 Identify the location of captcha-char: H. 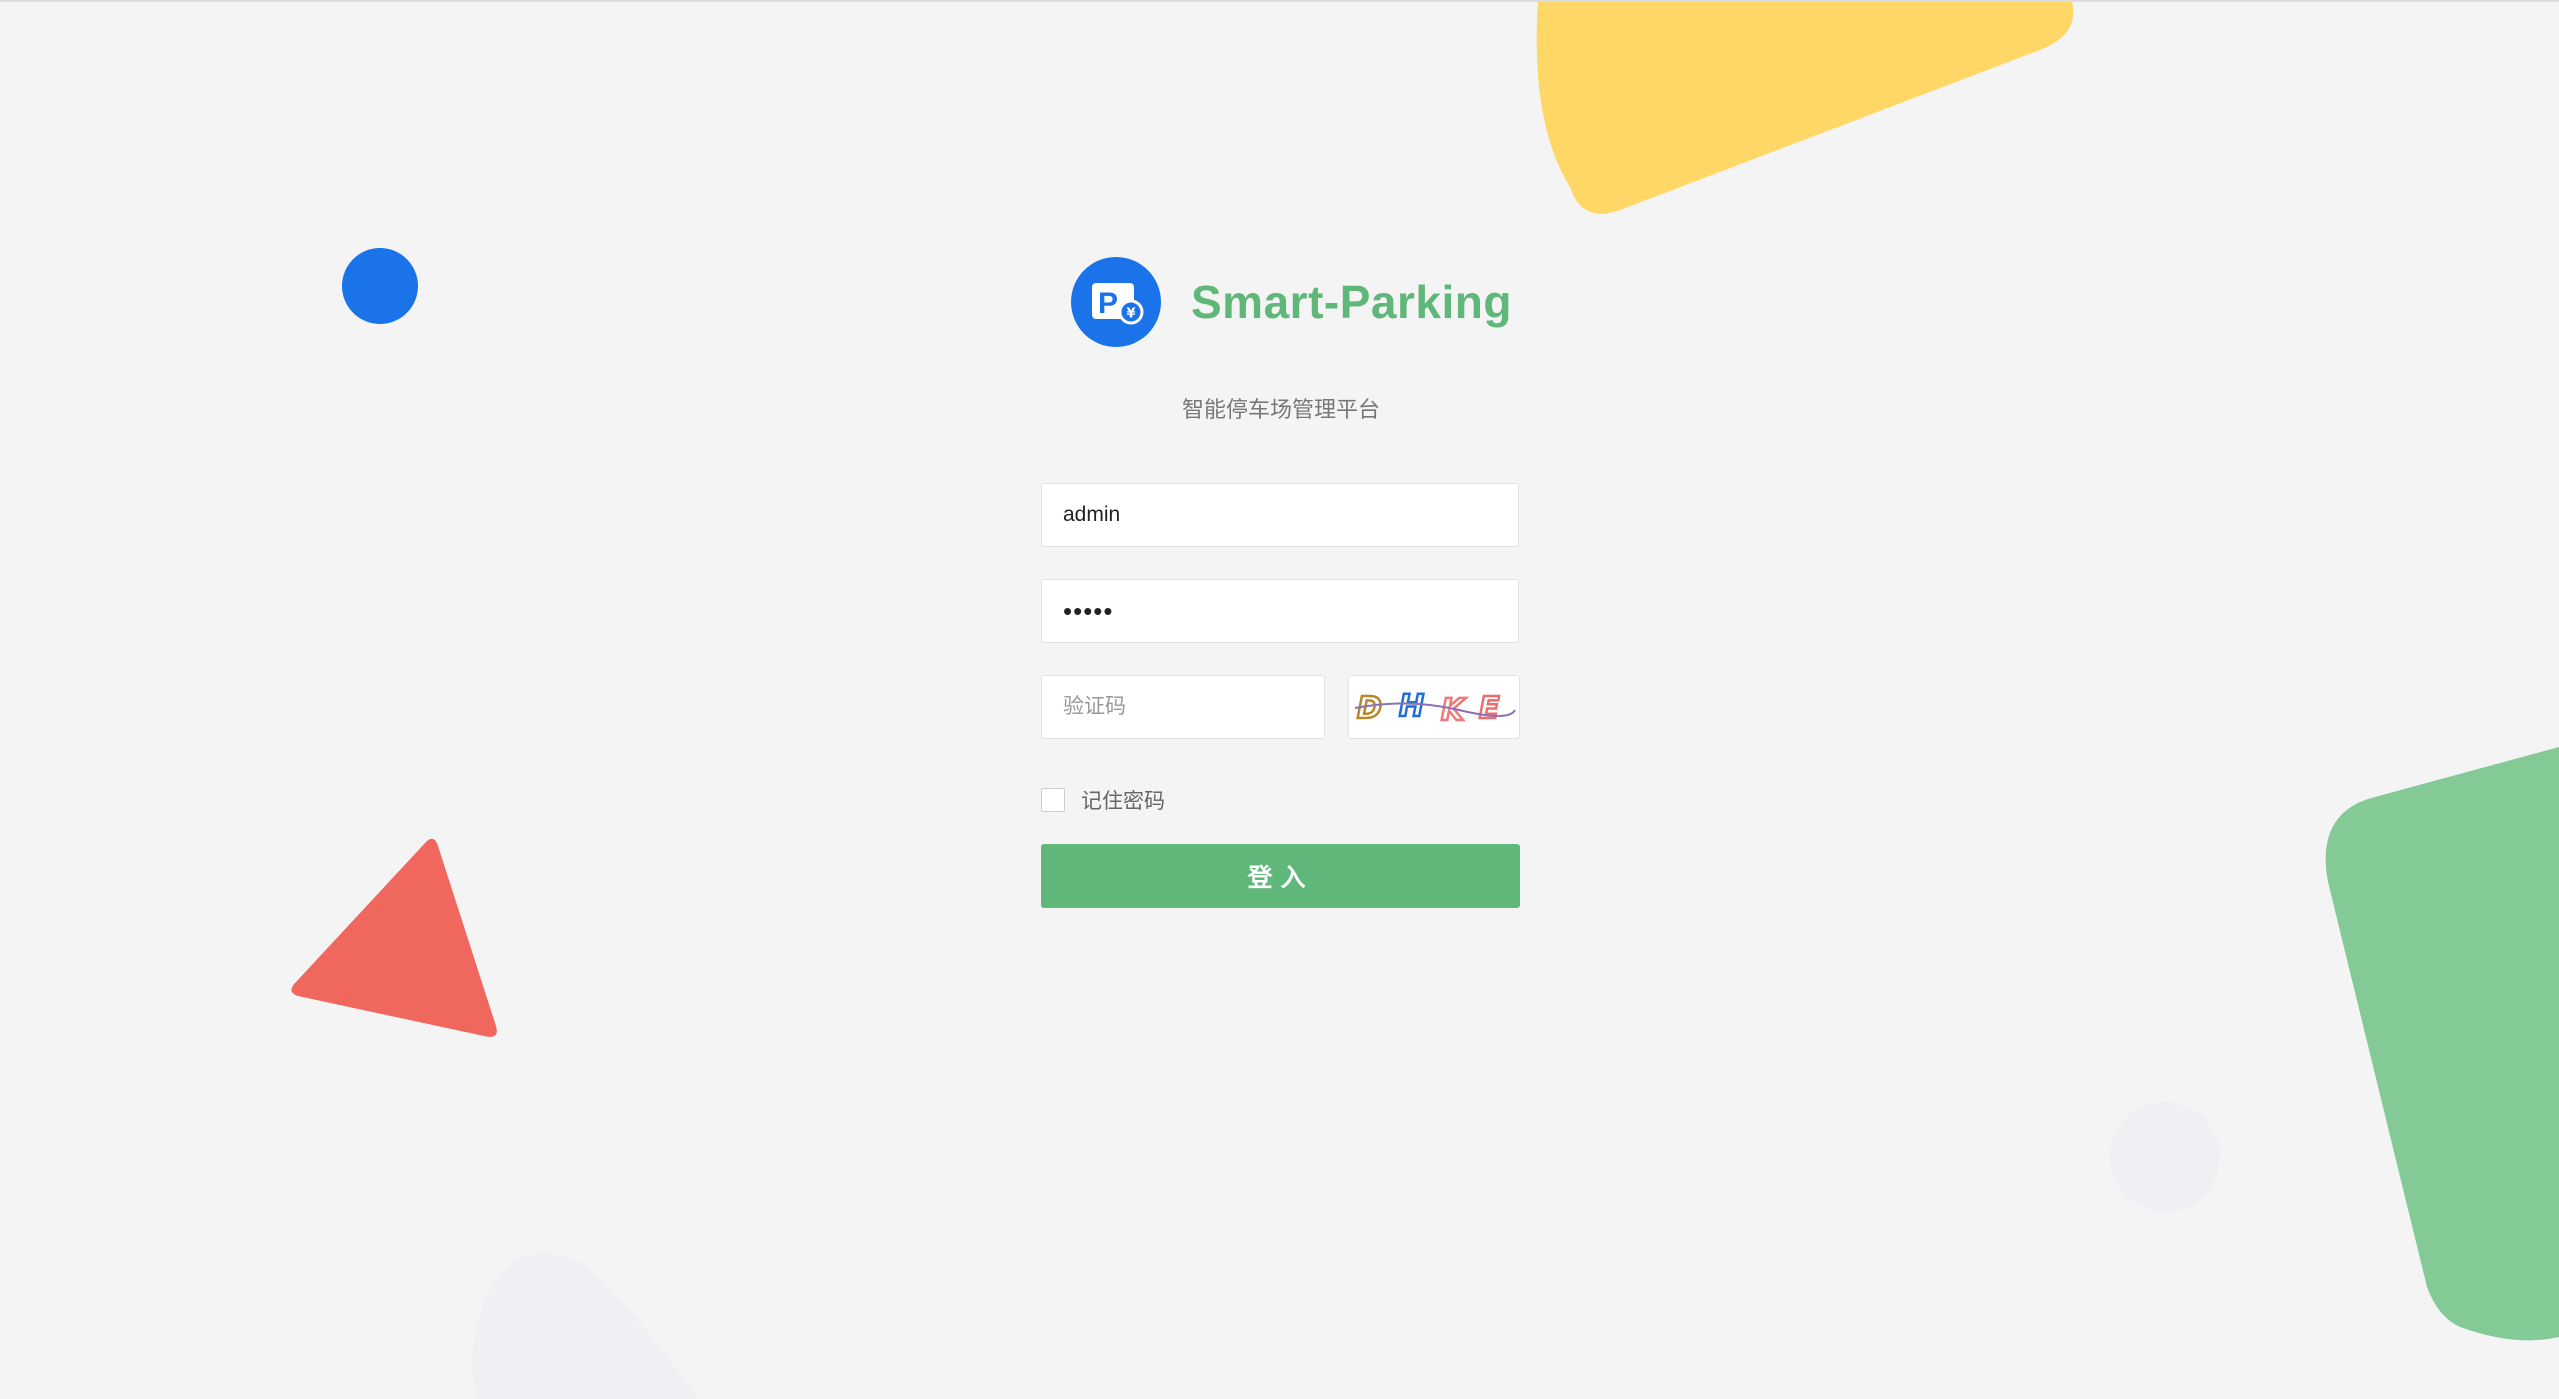
(1411, 706).